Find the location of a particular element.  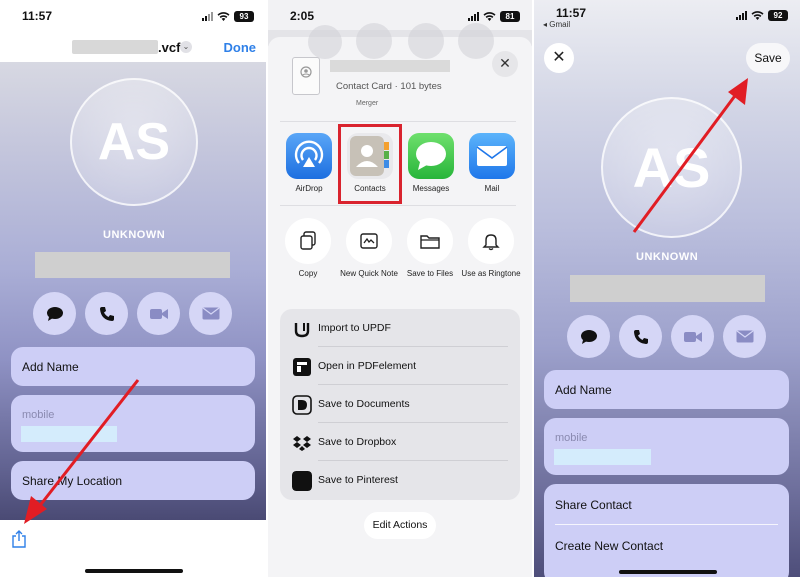

documents-icon is located at coordinates (302, 405).